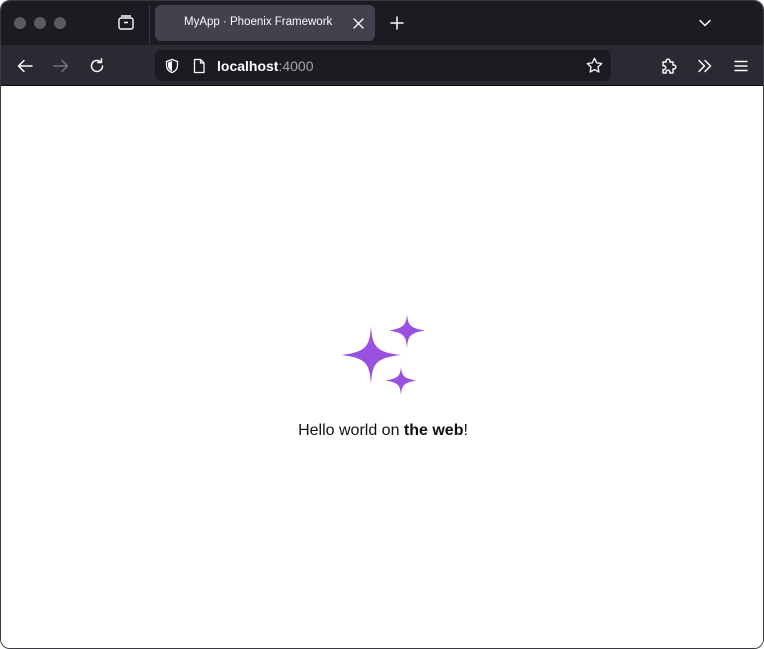  I want to click on greeting-text: Hello world on the web!, so click(382, 431).